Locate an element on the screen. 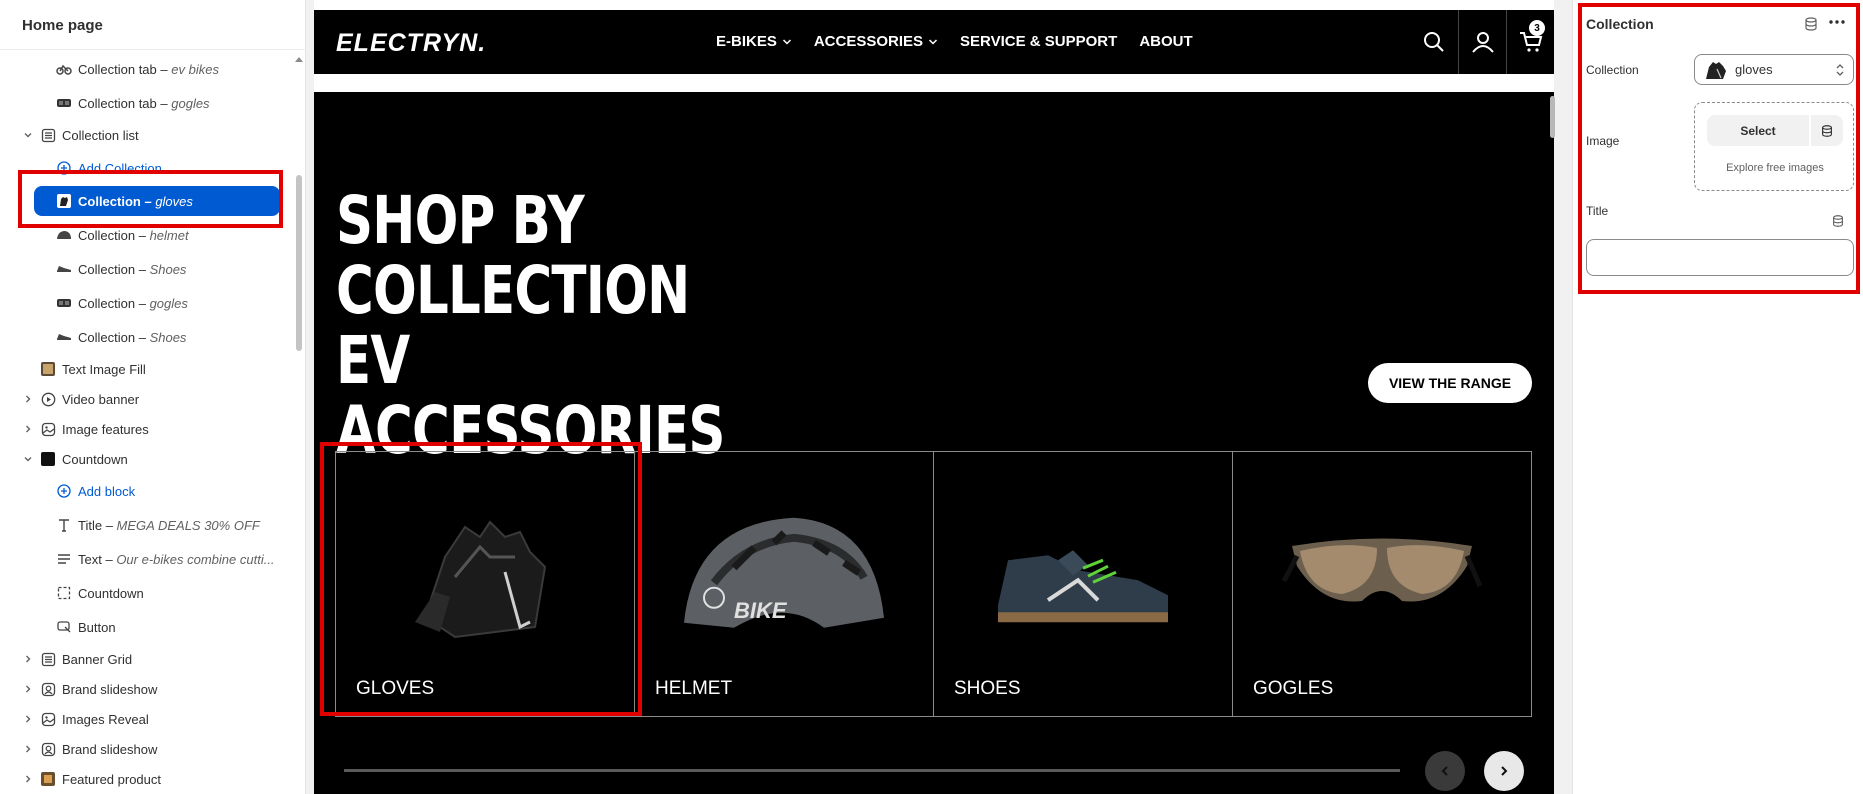 The width and height of the screenshot is (1863, 794). tree-item-collection-gogles: Collection – gogles is located at coordinates (146, 303).